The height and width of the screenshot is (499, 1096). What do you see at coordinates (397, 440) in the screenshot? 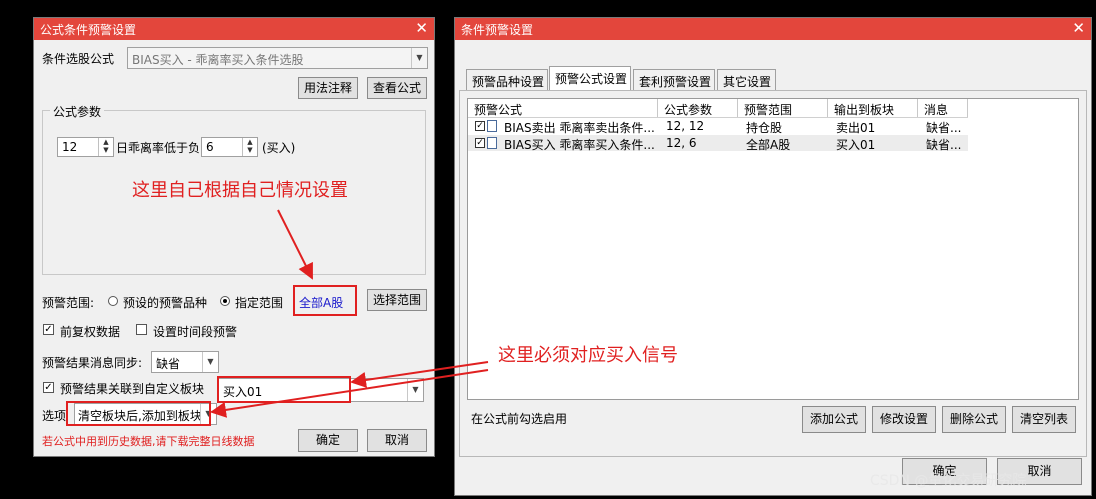
I see `left-cancel-button: 取消` at bounding box center [397, 440].